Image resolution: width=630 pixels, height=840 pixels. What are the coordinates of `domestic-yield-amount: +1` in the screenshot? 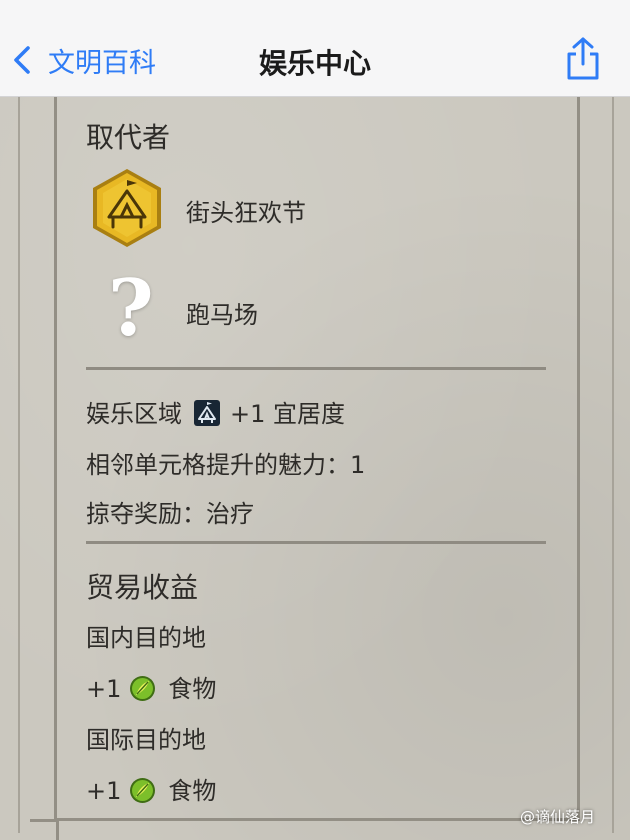 It's located at (104, 689).